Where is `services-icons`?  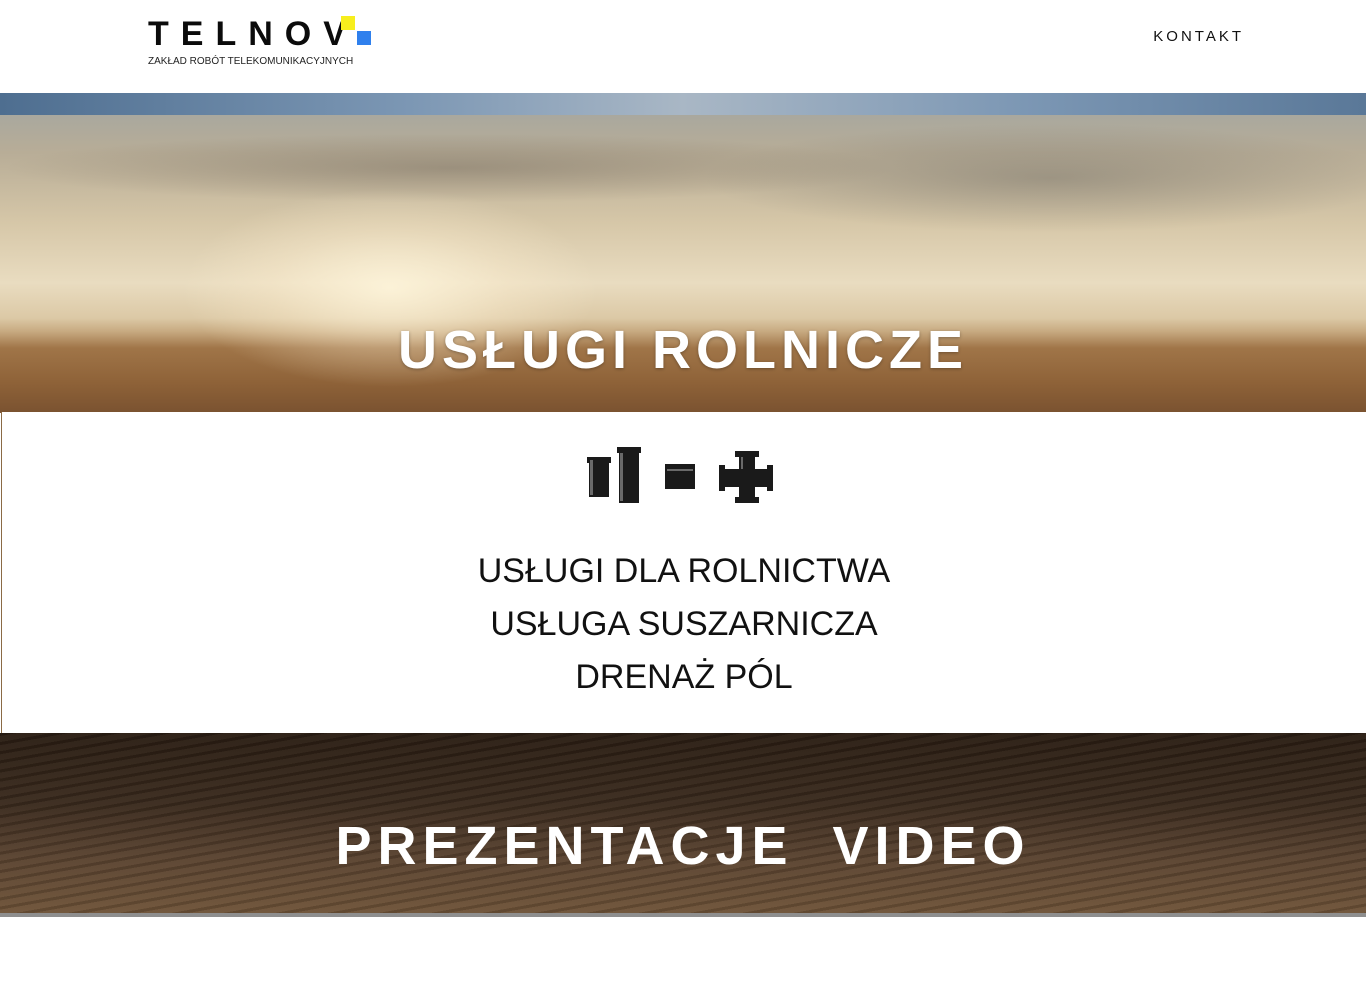 services-icons is located at coordinates (682, 477).